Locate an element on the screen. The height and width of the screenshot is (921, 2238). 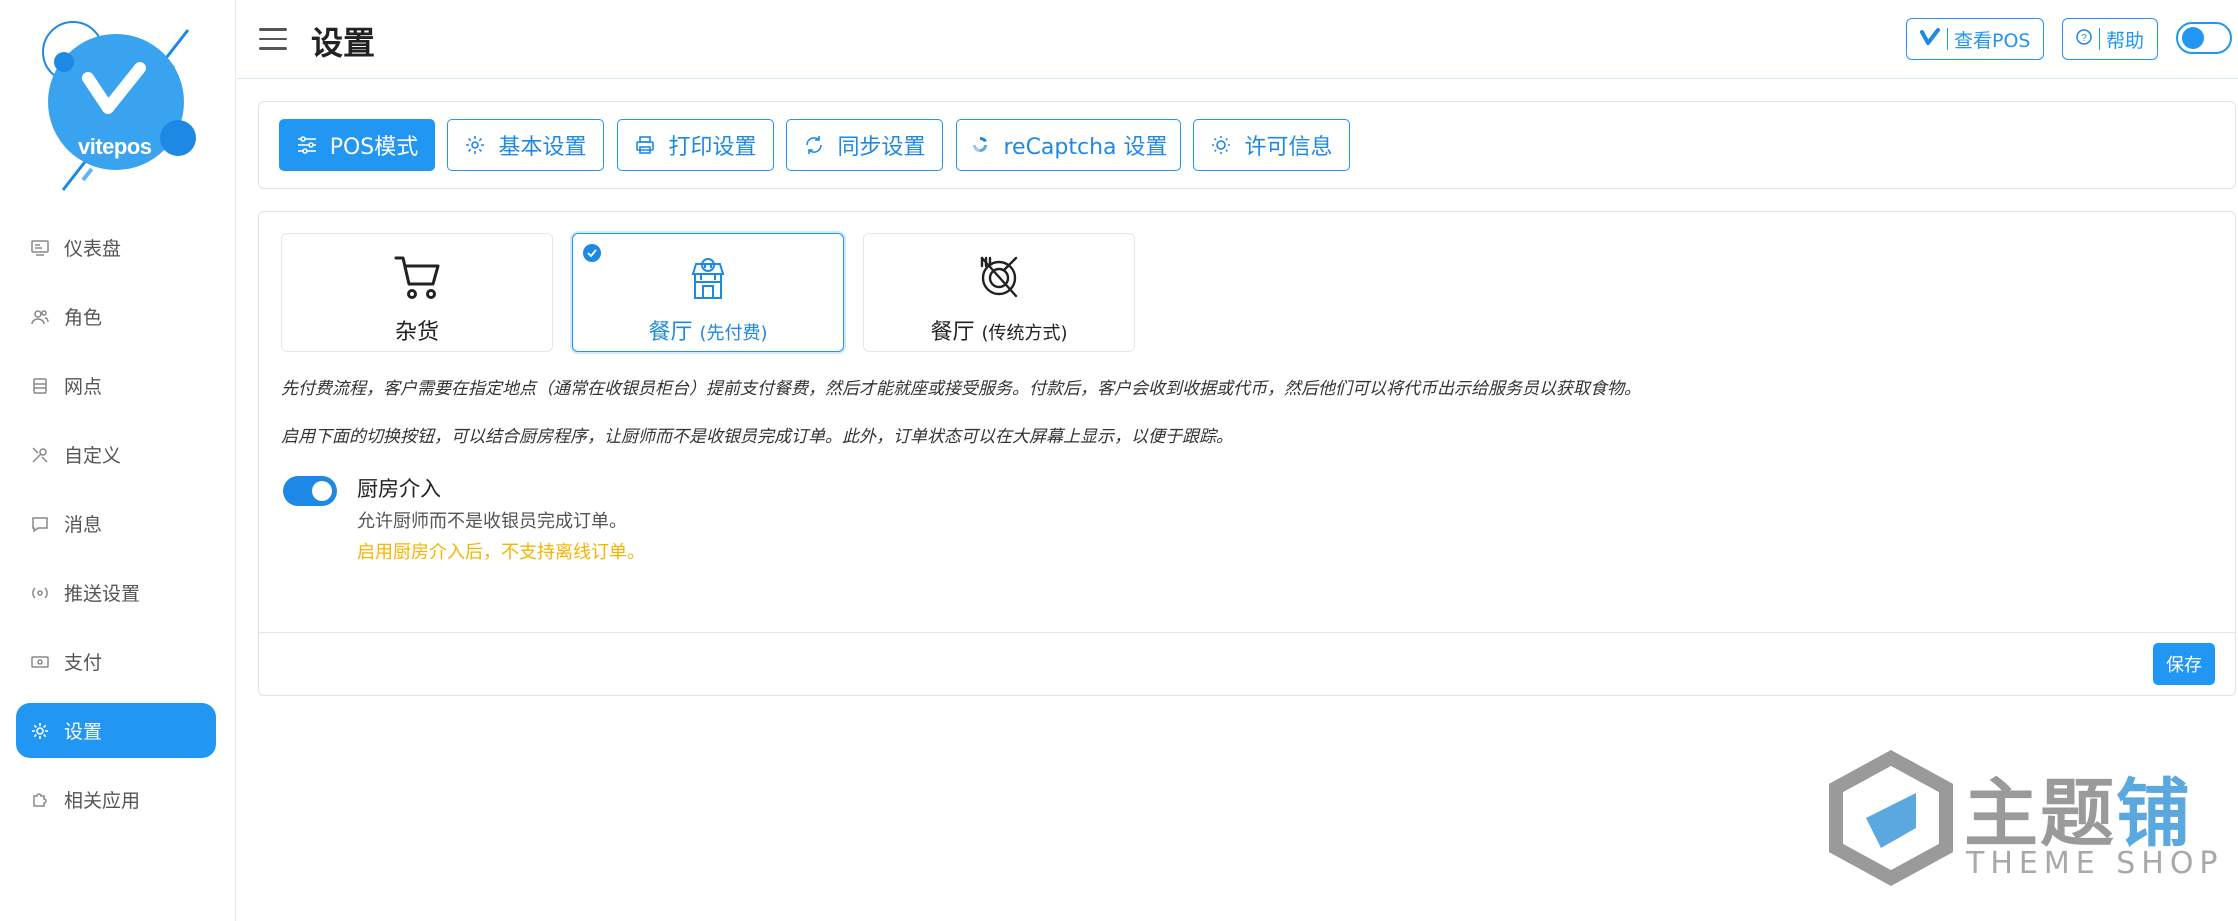
sidebar-item-label: 消息 is located at coordinates (83, 525).